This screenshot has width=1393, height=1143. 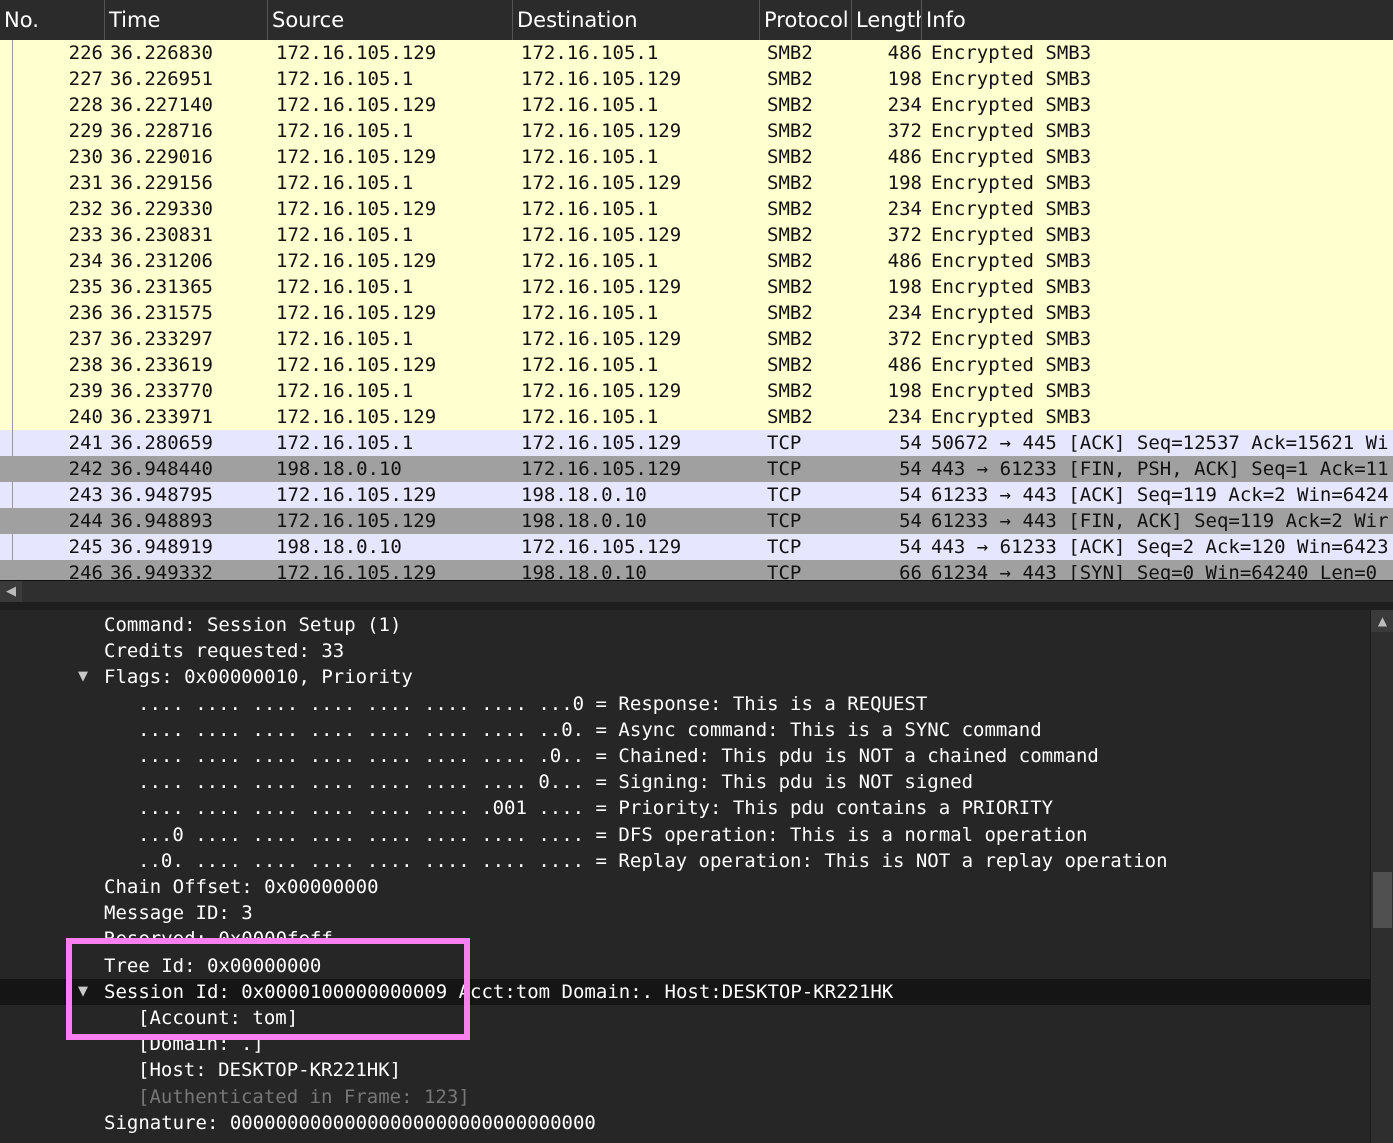 What do you see at coordinates (85, 365) in the screenshot?
I see `packet-cell-no: 238` at bounding box center [85, 365].